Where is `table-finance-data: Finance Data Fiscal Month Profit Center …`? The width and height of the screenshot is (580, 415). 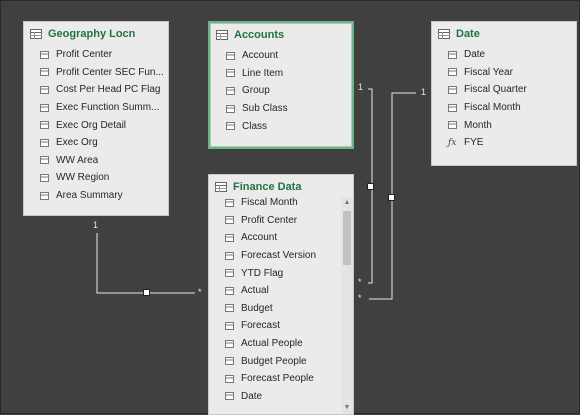
table-finance-data: Finance Data Fiscal Month Profit Center … is located at coordinates (281, 294).